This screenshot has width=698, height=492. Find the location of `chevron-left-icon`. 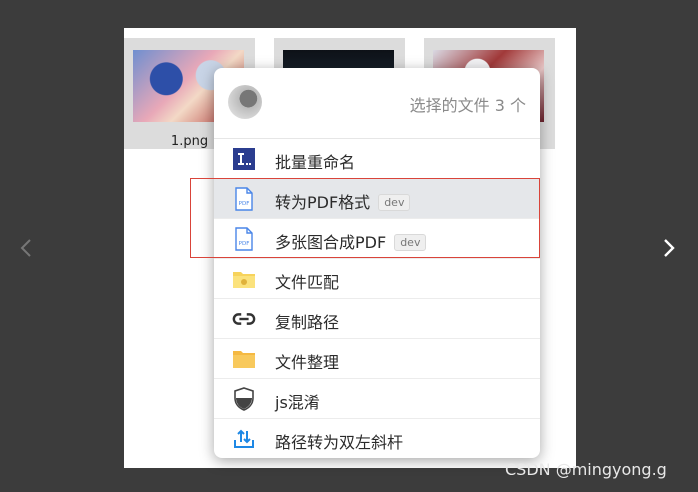

chevron-left-icon is located at coordinates (25, 248).